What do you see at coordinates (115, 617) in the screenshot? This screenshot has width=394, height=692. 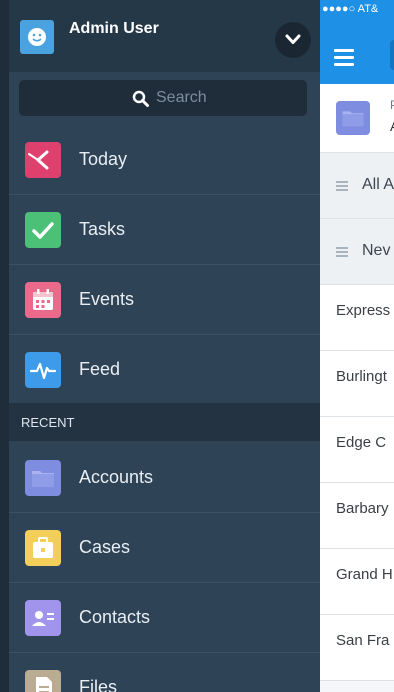 I see `nav-label-contacts: Contacts` at bounding box center [115, 617].